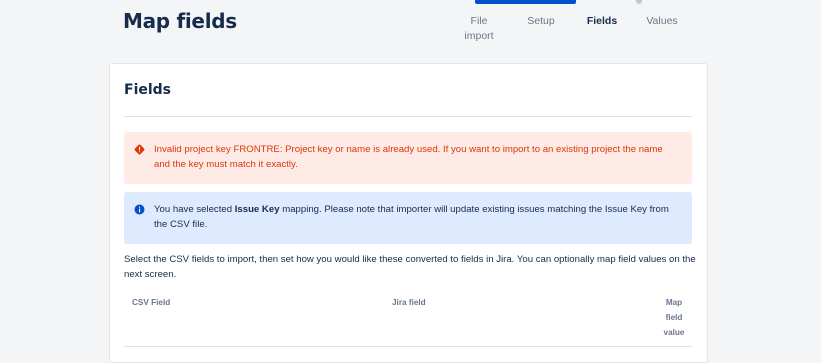 This screenshot has height=363, width=821. Describe the element at coordinates (139, 149) in the screenshot. I see `error-icon` at that location.